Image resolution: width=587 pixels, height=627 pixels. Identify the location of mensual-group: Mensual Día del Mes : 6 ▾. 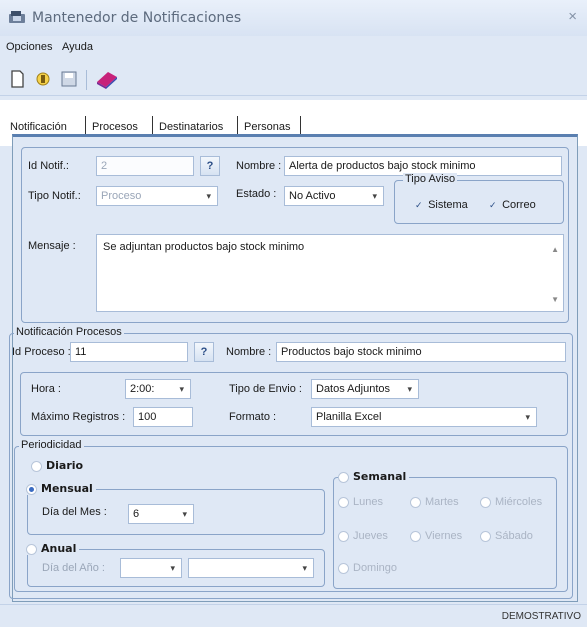
(175, 508).